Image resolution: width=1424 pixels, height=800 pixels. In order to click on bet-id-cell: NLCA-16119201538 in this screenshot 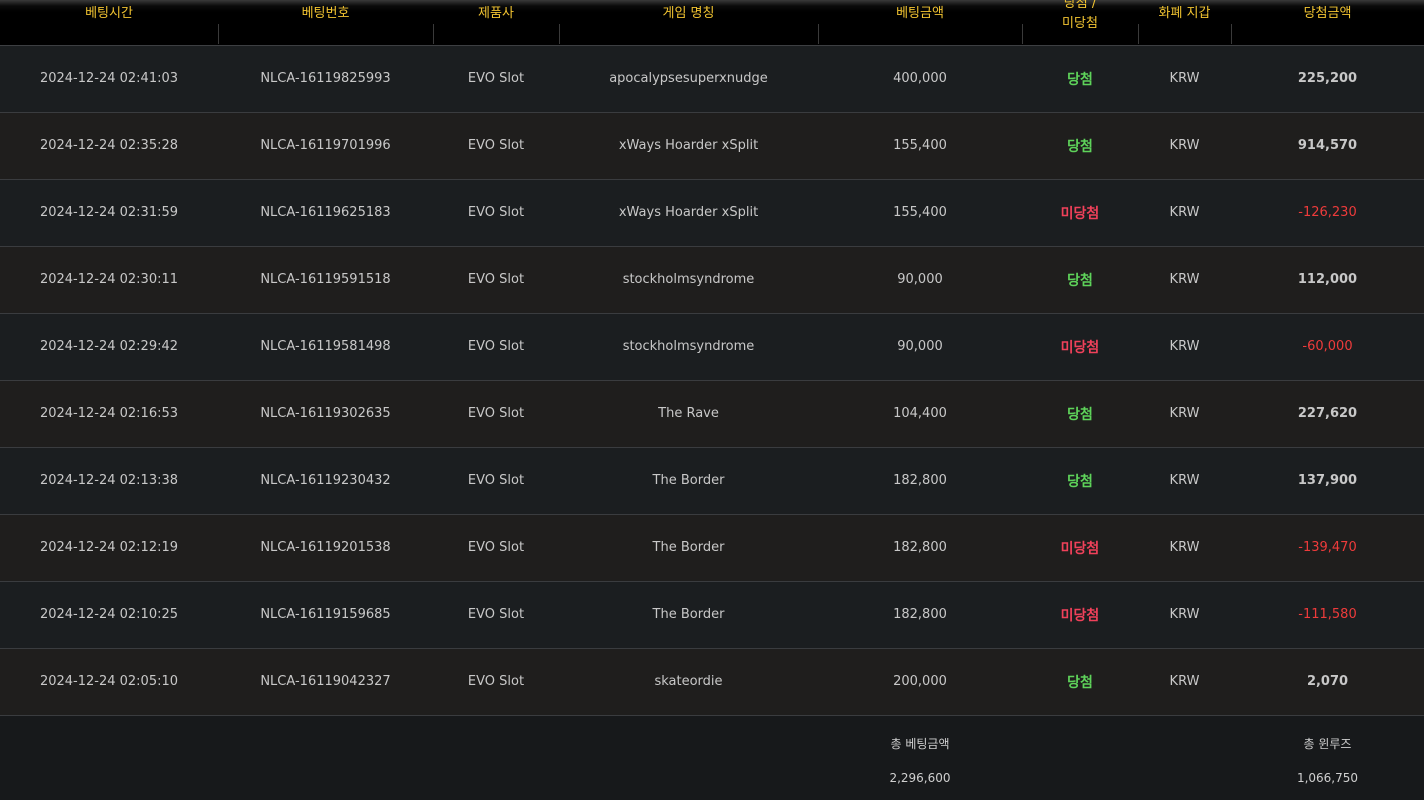, I will do `click(325, 548)`.